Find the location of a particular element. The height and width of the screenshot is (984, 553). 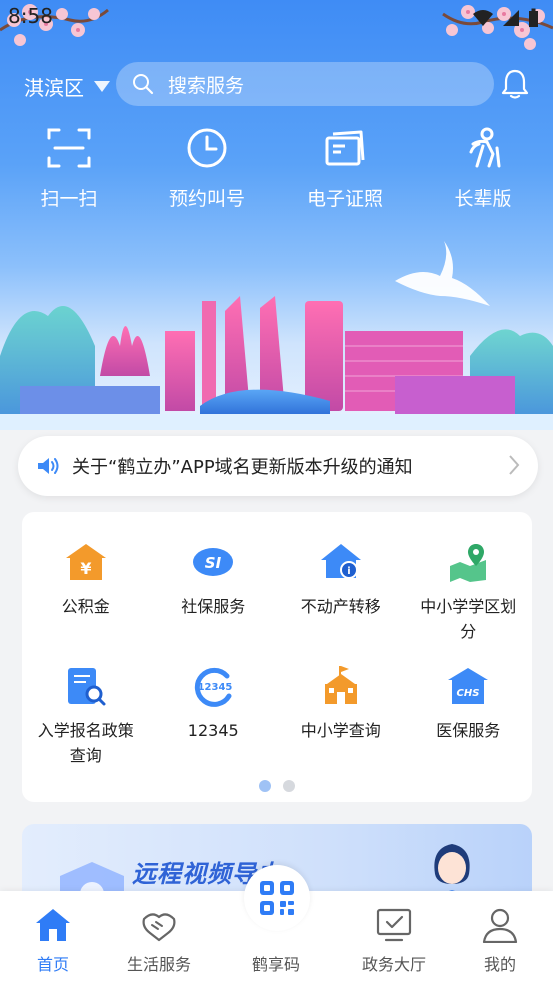

tab-gov-hall: 政务大厅 is located at coordinates (394, 941).